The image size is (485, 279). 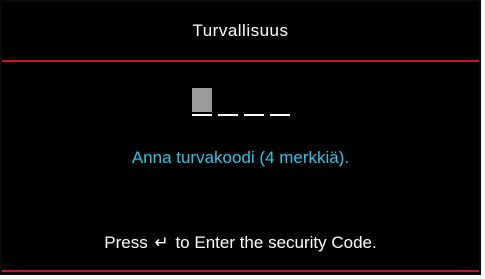 What do you see at coordinates (126, 242) in the screenshot?
I see `footer-prefix: Press` at bounding box center [126, 242].